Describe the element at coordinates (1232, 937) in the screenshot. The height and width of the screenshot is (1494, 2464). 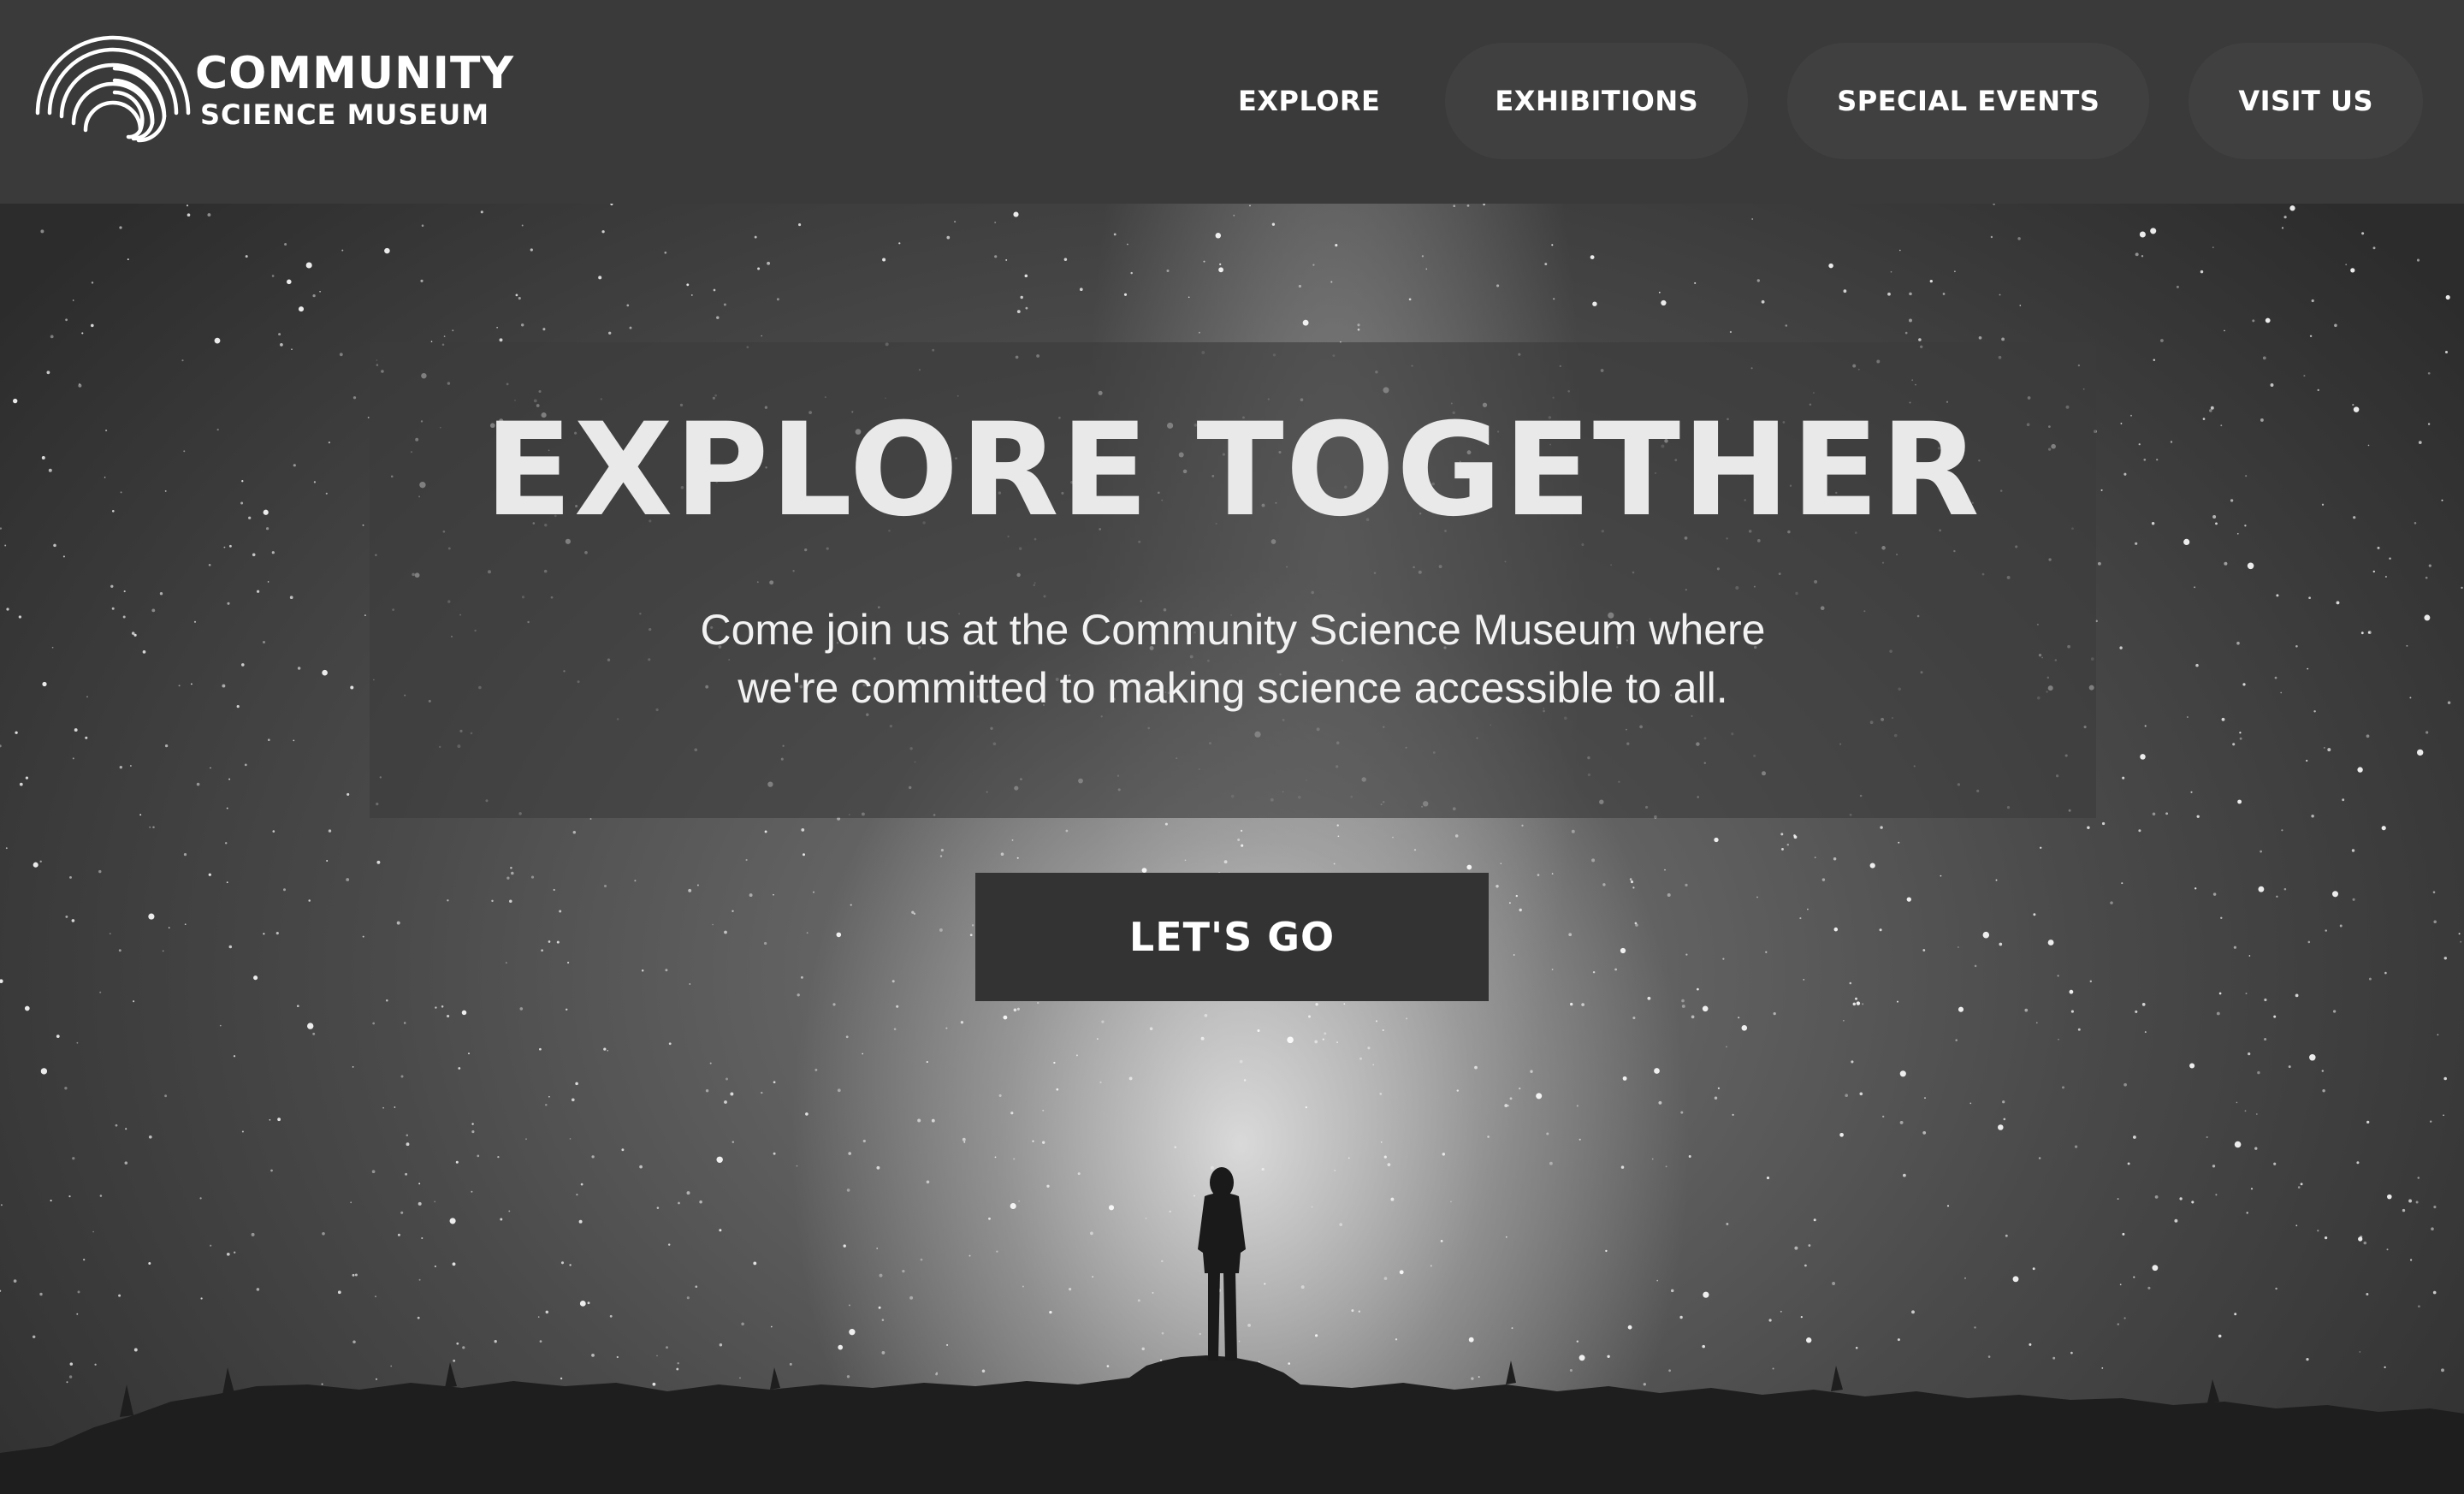
I see `lets-go-button: LET'S GO` at that location.